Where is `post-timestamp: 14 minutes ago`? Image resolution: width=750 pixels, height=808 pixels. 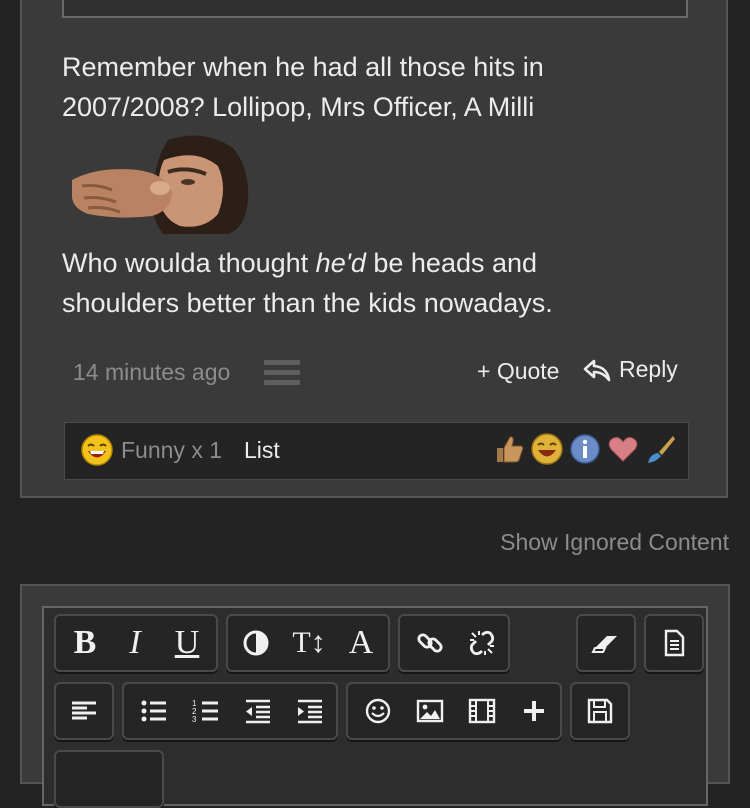
post-timestamp: 14 minutes ago is located at coordinates (151, 372).